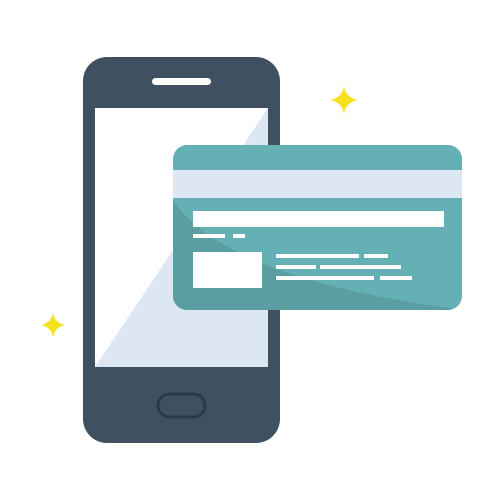  Describe the element at coordinates (181, 405) in the screenshot. I see `phone-home-button` at that location.